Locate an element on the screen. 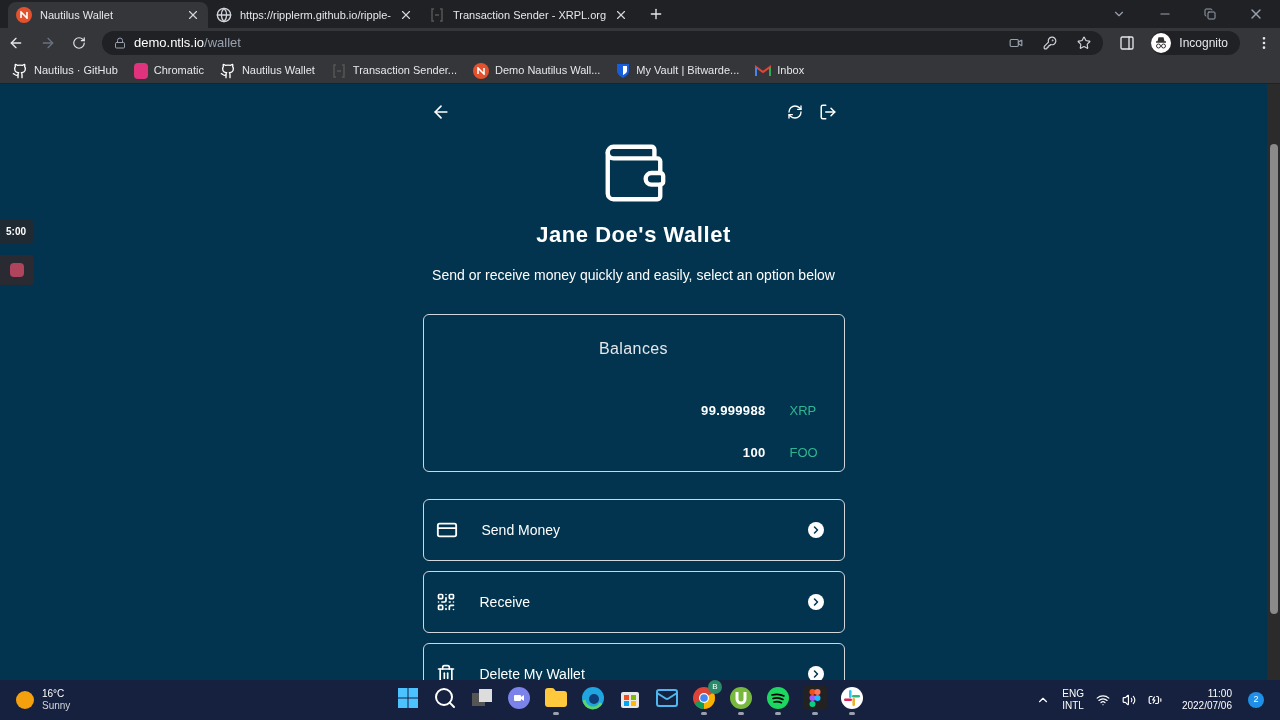  balances-heading: Balances is located at coordinates (633, 349).